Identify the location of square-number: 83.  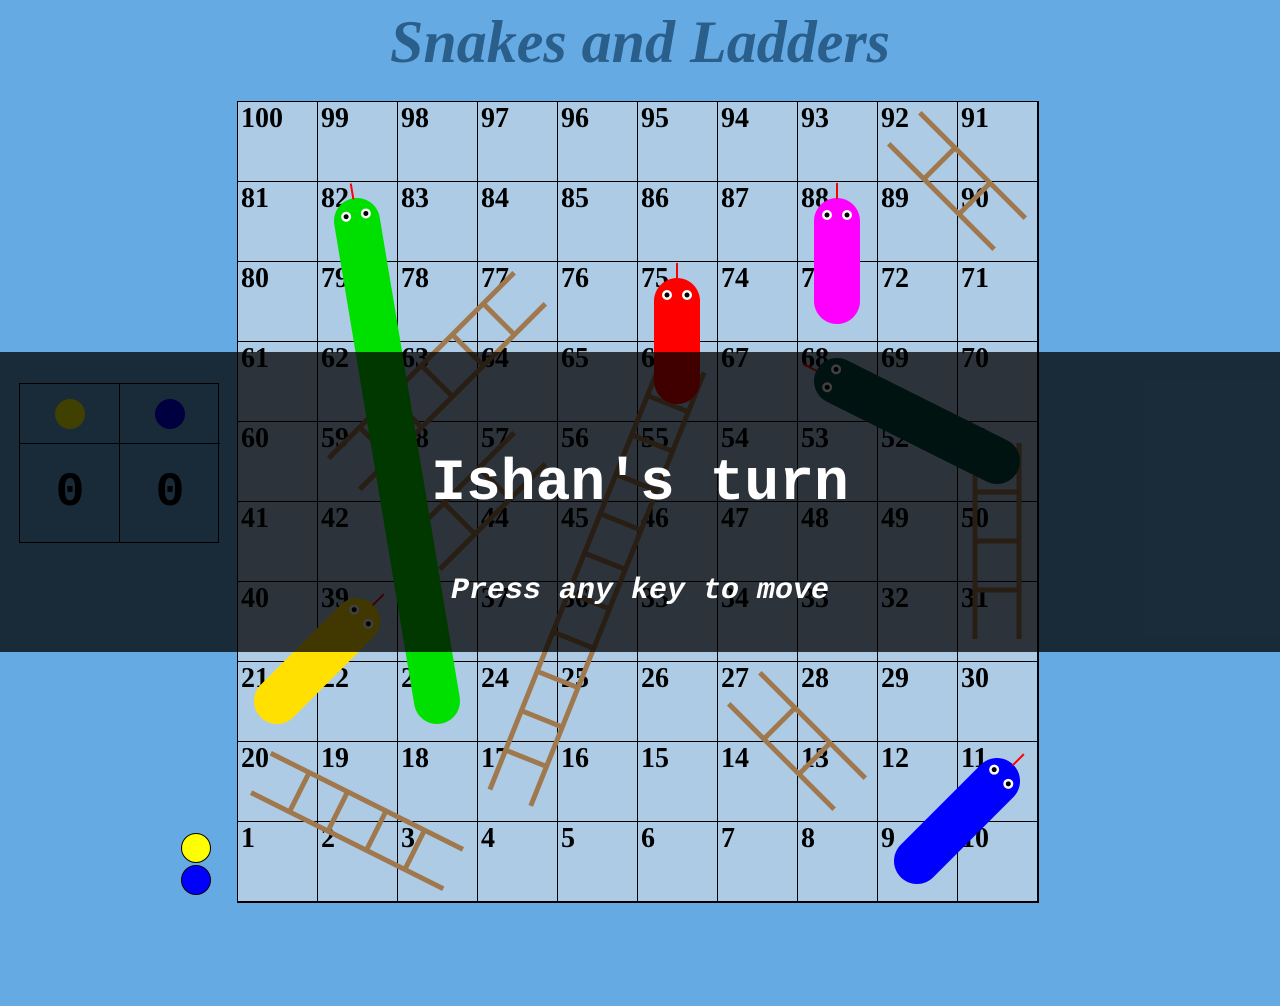
(415, 198).